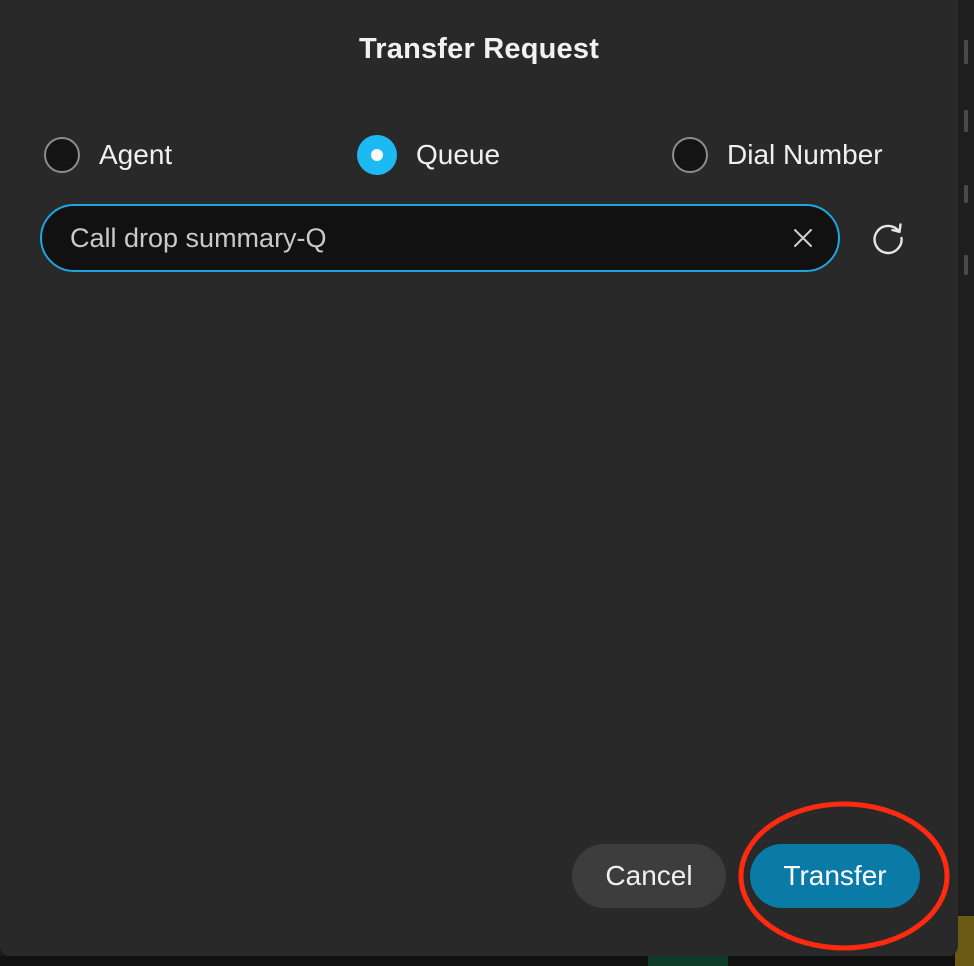 Image resolution: width=974 pixels, height=966 pixels. What do you see at coordinates (649, 876) in the screenshot?
I see `cancel-button: Cancel` at bounding box center [649, 876].